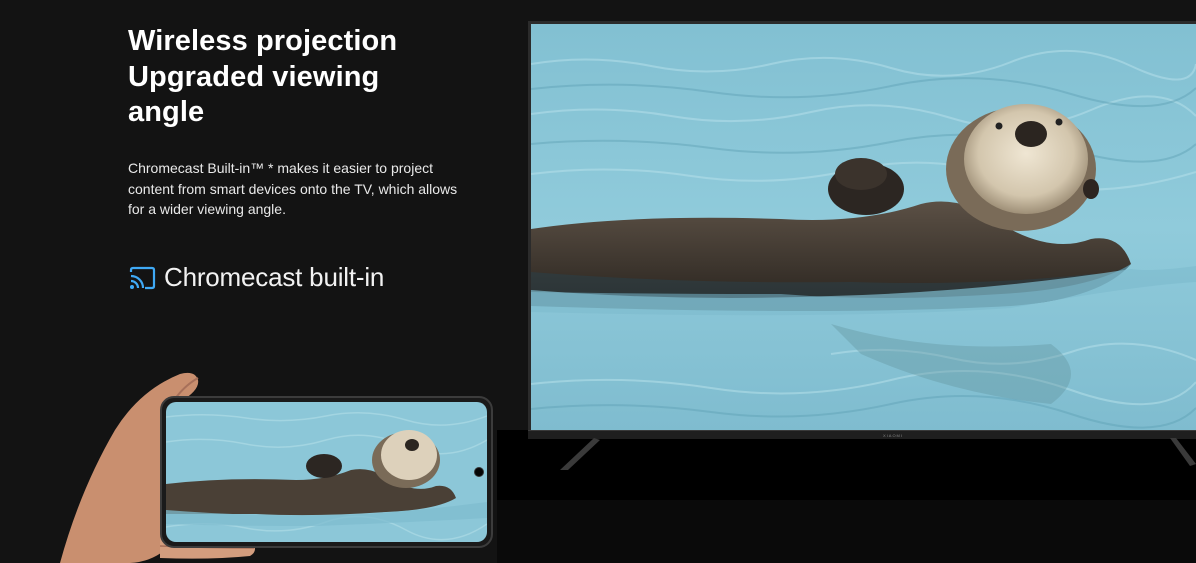 Image resolution: width=1196 pixels, height=563 pixels. Describe the element at coordinates (254, 76) in the screenshot. I see `heading-line-2: Upgraded viewing` at that location.